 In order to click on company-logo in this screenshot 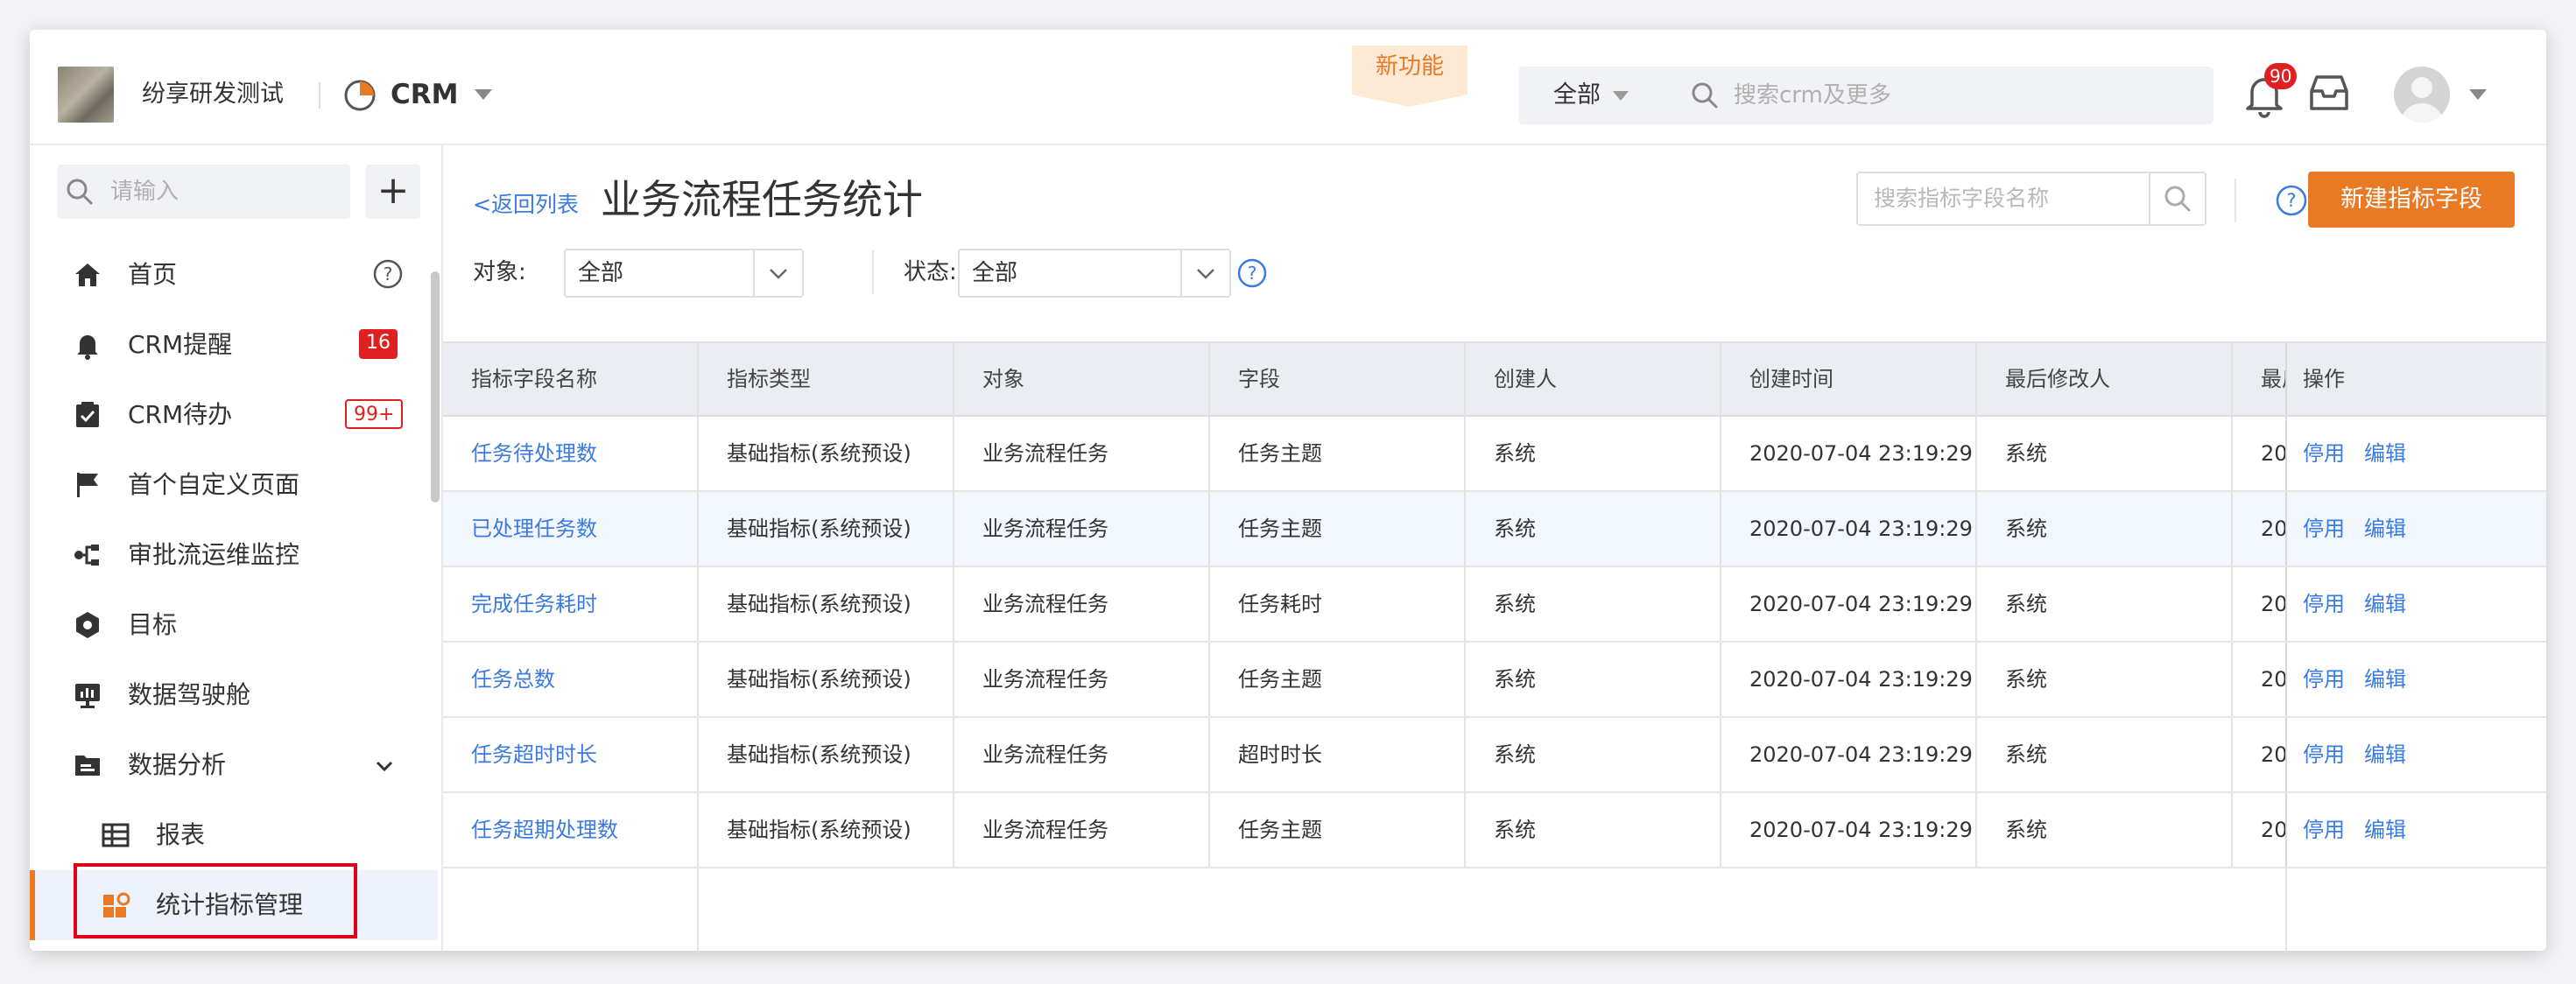, I will do `click(86, 95)`.